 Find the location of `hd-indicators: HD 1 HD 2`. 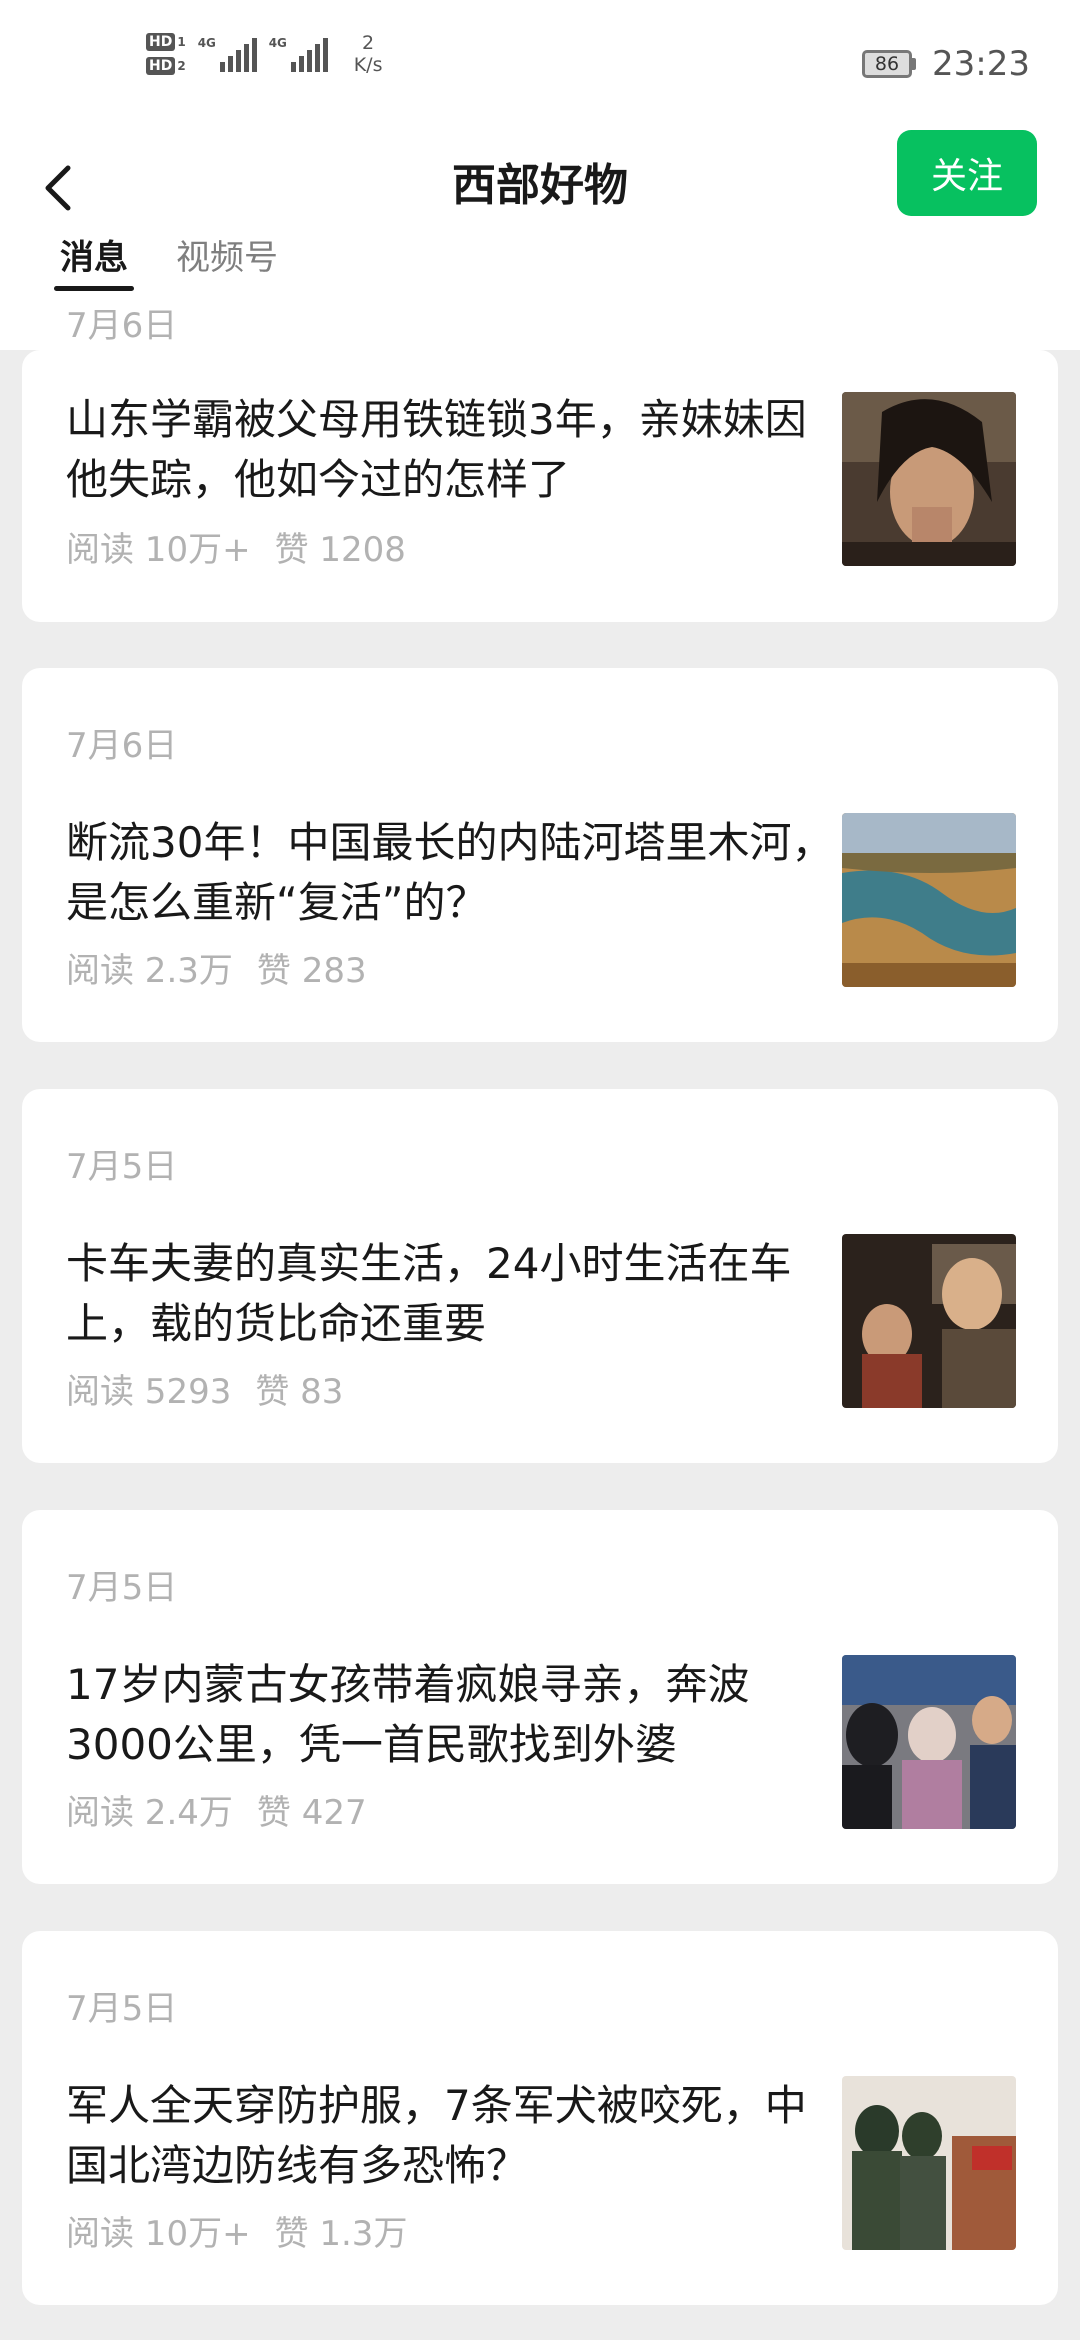

hd-indicators: HD 1 HD 2 is located at coordinates (166, 54).